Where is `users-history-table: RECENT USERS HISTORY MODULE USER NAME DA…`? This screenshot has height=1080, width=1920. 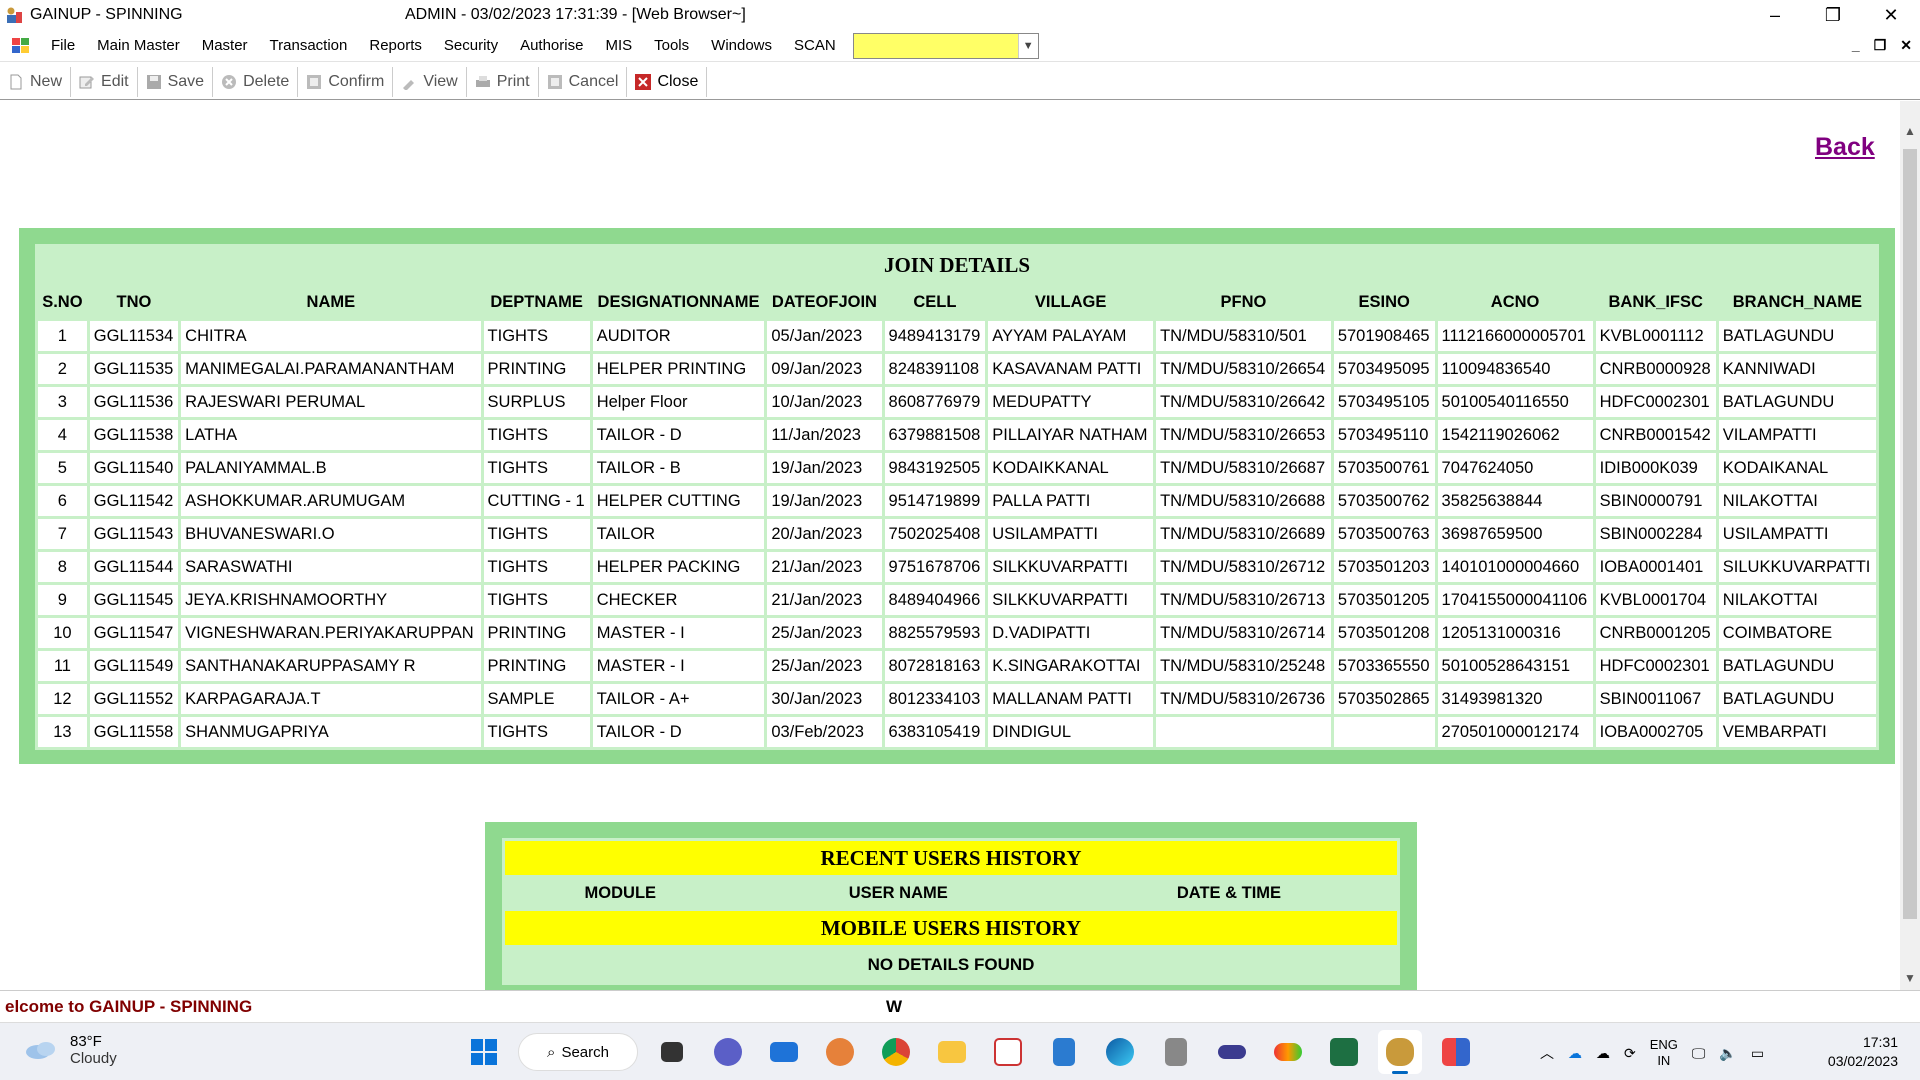
users-history-table: RECENT USERS HISTORY MODULE USER NAME DA… is located at coordinates (951, 911).